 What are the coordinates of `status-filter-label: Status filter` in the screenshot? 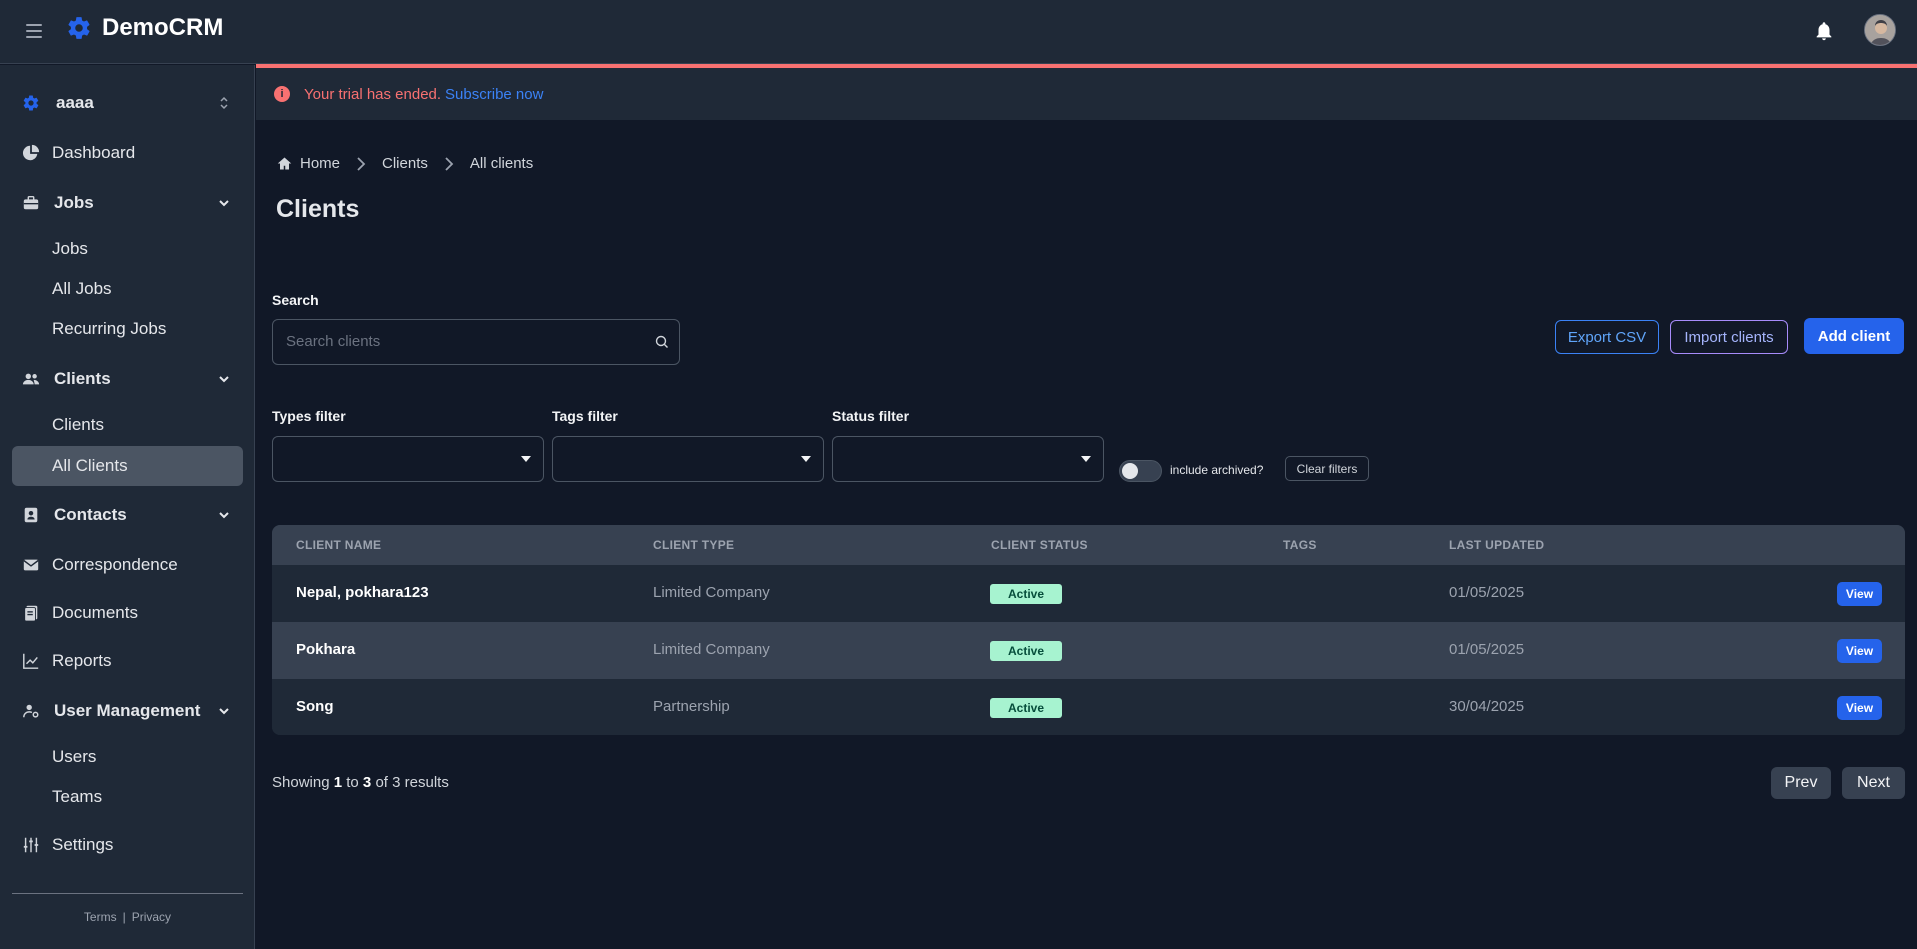 It's located at (871, 416).